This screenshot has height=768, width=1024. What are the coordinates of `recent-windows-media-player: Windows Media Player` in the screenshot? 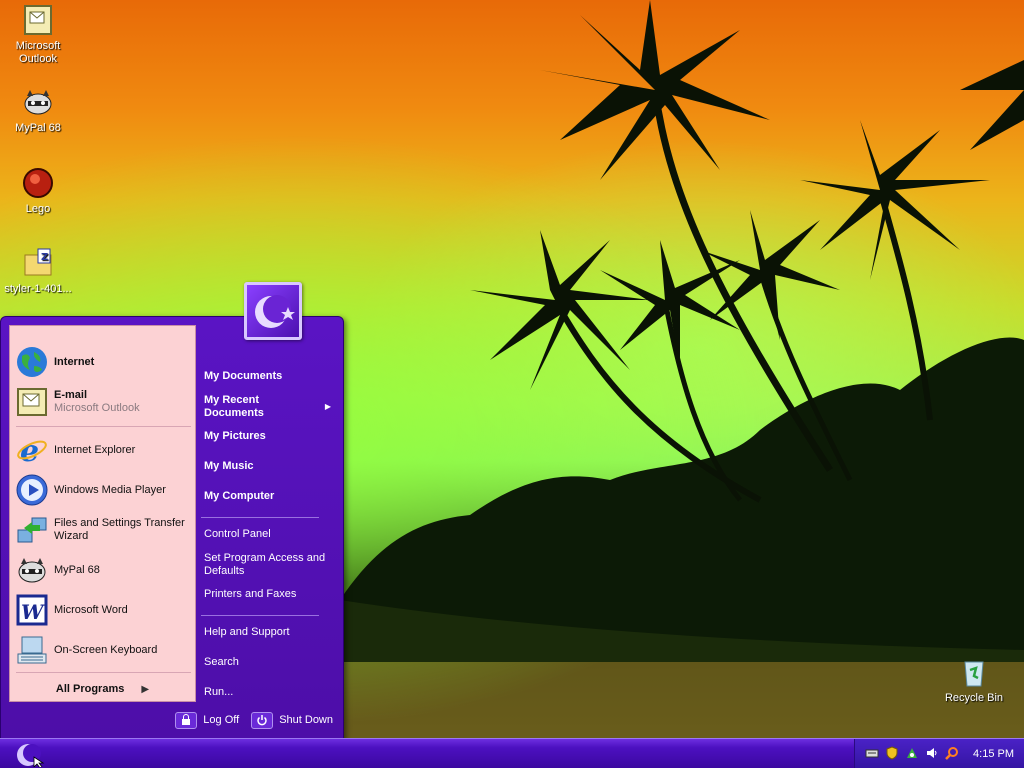 It's located at (103, 490).